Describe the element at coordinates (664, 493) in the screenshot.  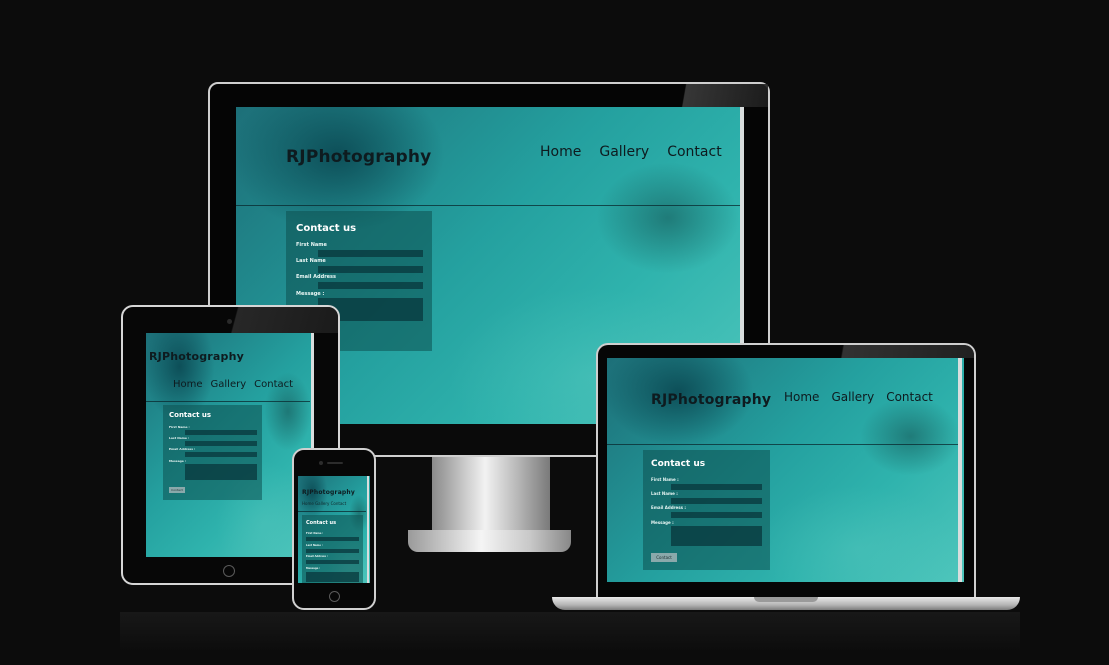
I see `laptop-last-name-label: Last Name :` at that location.